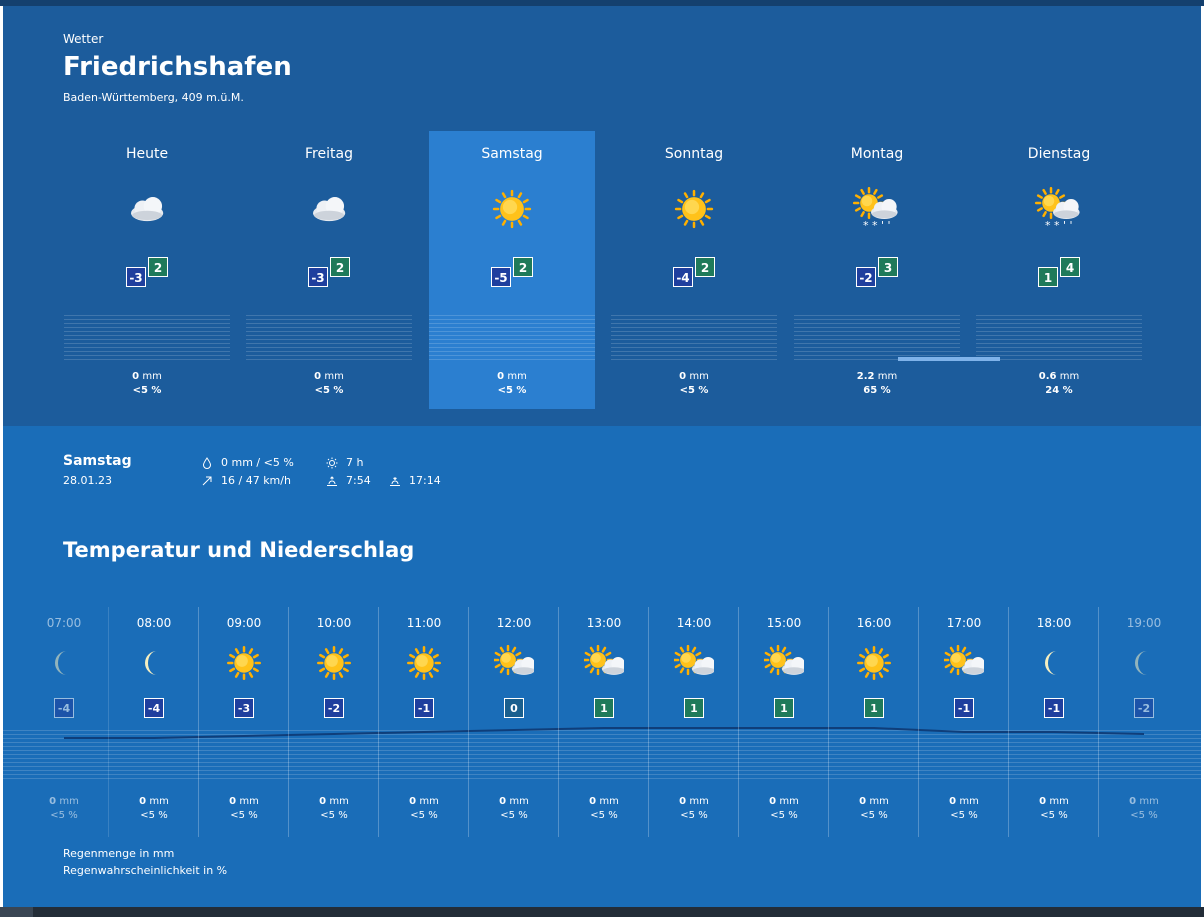 The image size is (1204, 917). What do you see at coordinates (1048, 277) in the screenshot?
I see `temp-min: 1` at bounding box center [1048, 277].